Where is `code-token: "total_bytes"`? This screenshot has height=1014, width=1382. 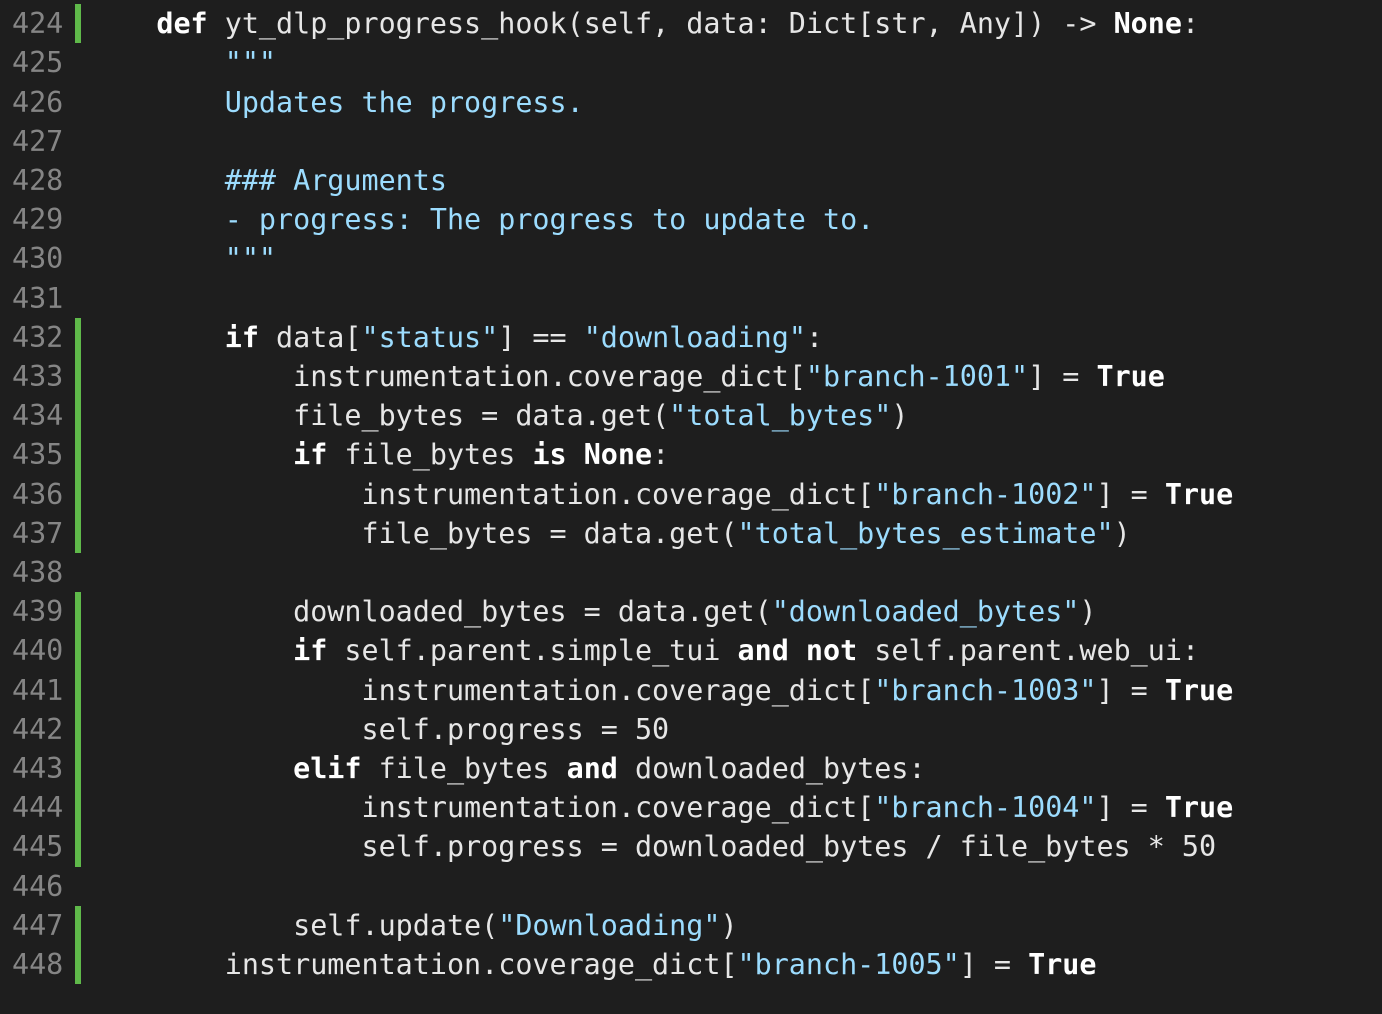 code-token: "total_bytes" is located at coordinates (780, 416).